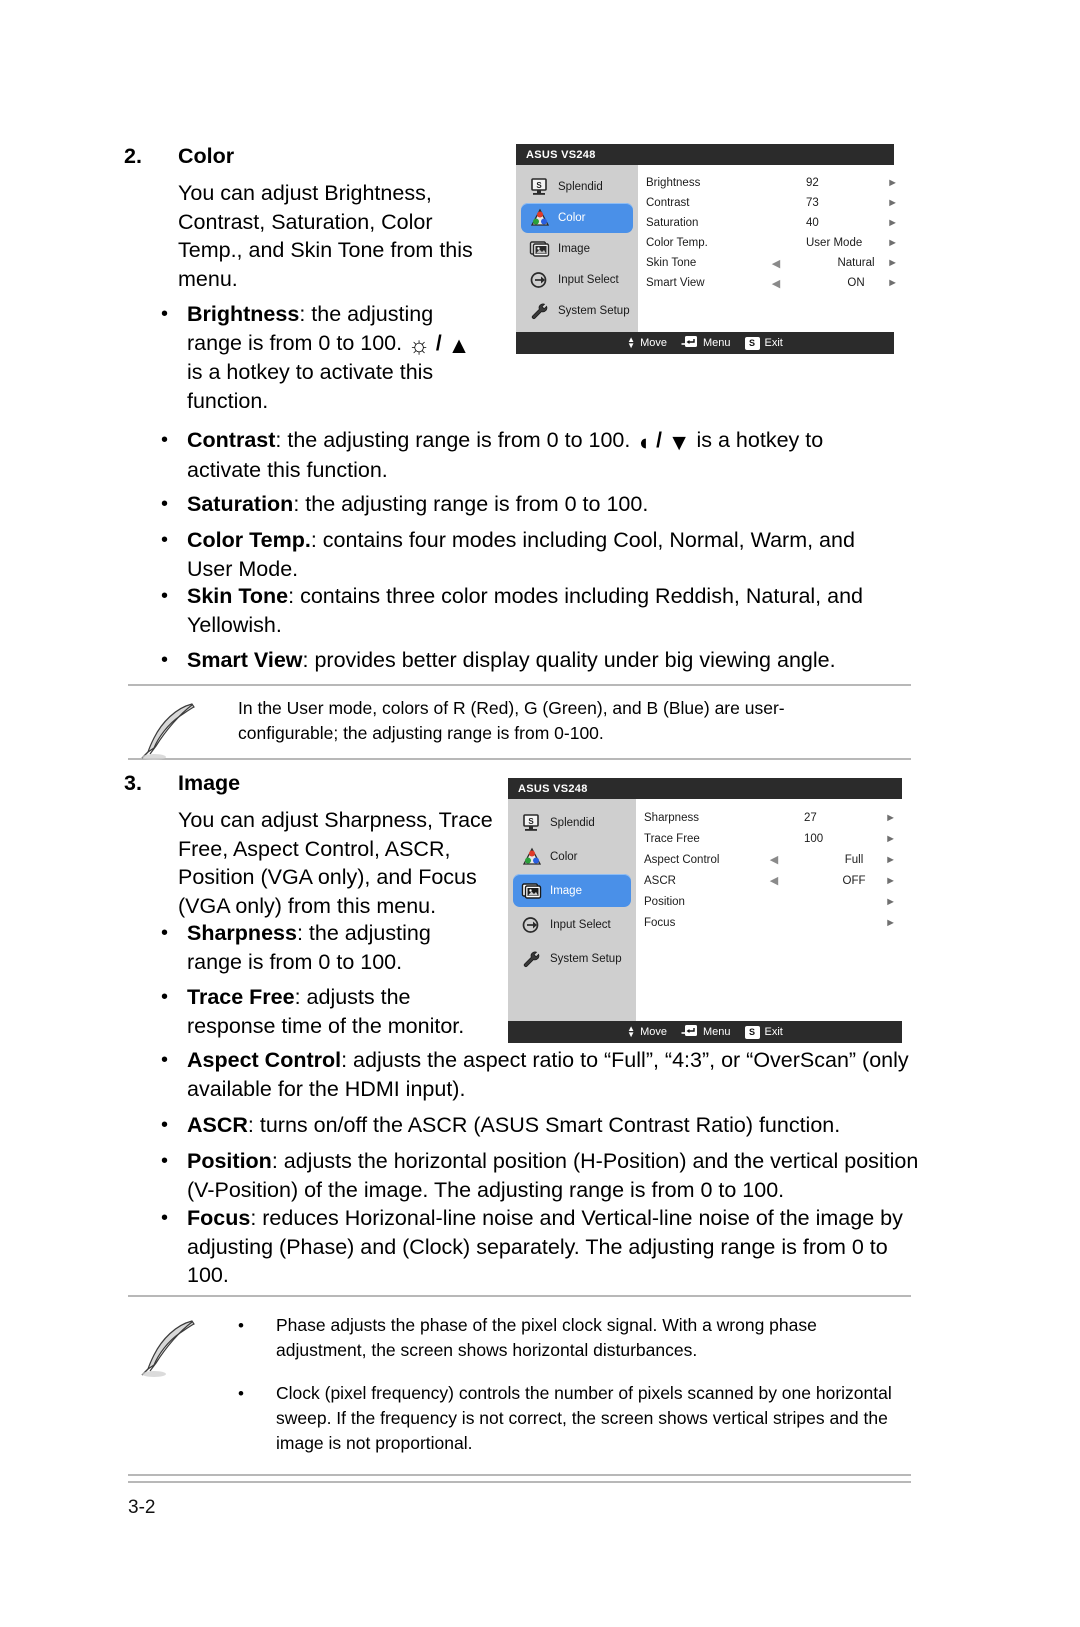  What do you see at coordinates (456, 440) in the screenshot?
I see `bullet-text-before: : the adjusting range is from 0 to 100.` at bounding box center [456, 440].